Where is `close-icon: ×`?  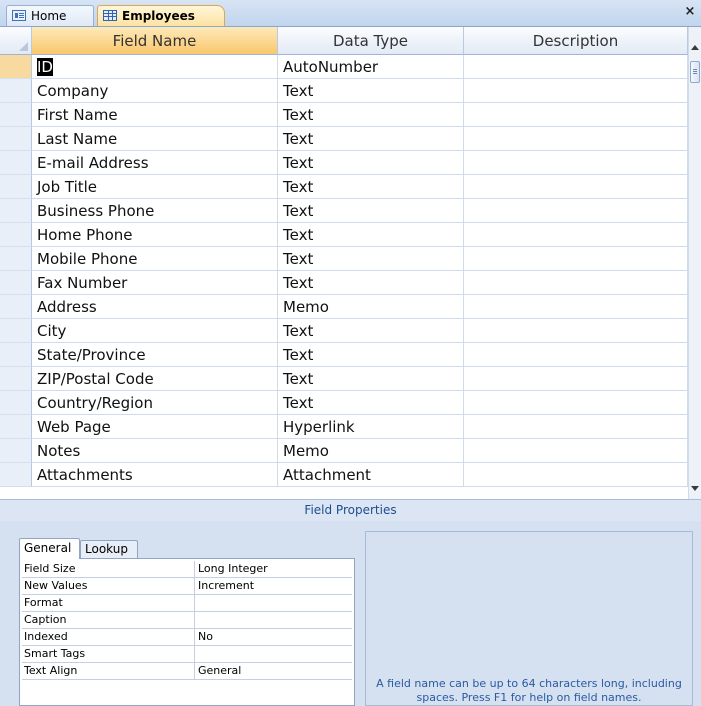 close-icon: × is located at coordinates (690, 12).